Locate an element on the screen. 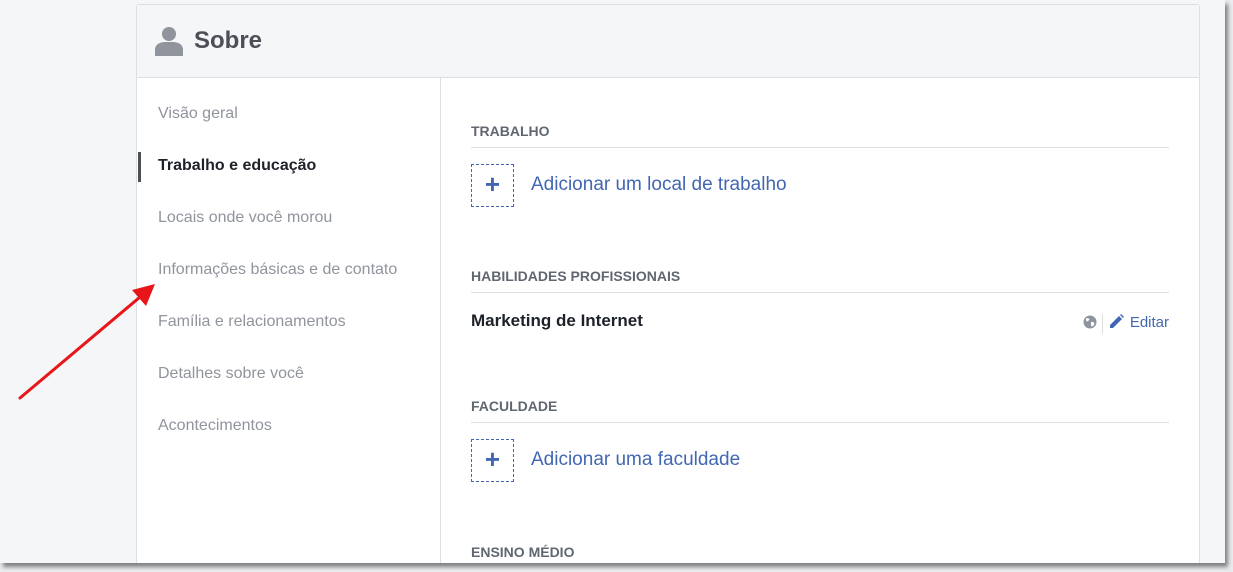  work-section-title: TRABALHO is located at coordinates (820, 135).